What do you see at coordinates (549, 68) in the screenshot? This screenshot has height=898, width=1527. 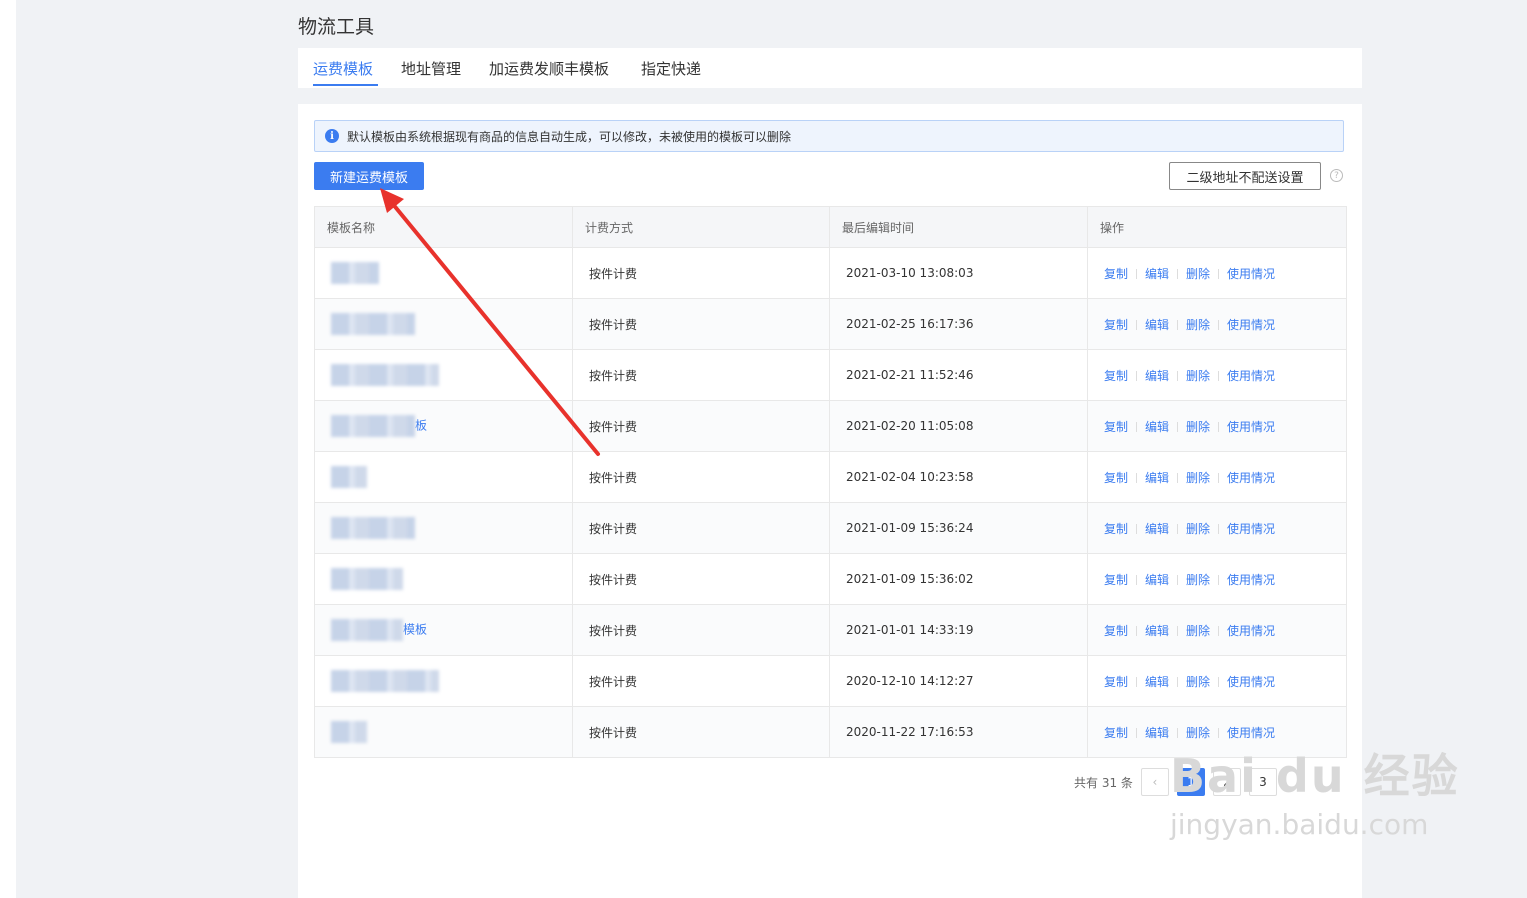 I see `tab-sf-surcharge-template: 加运费发顺丰模板` at bounding box center [549, 68].